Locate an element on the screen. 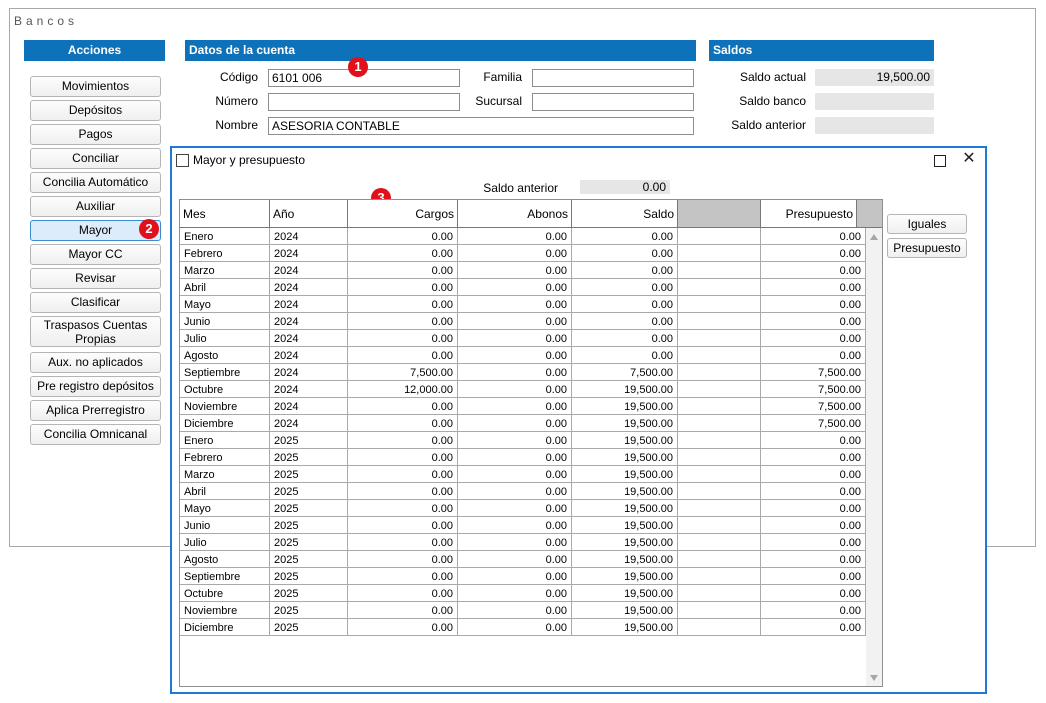  table-row: Mayo 2024 0.00 0.00 0.00 0.00 is located at coordinates (523, 304).